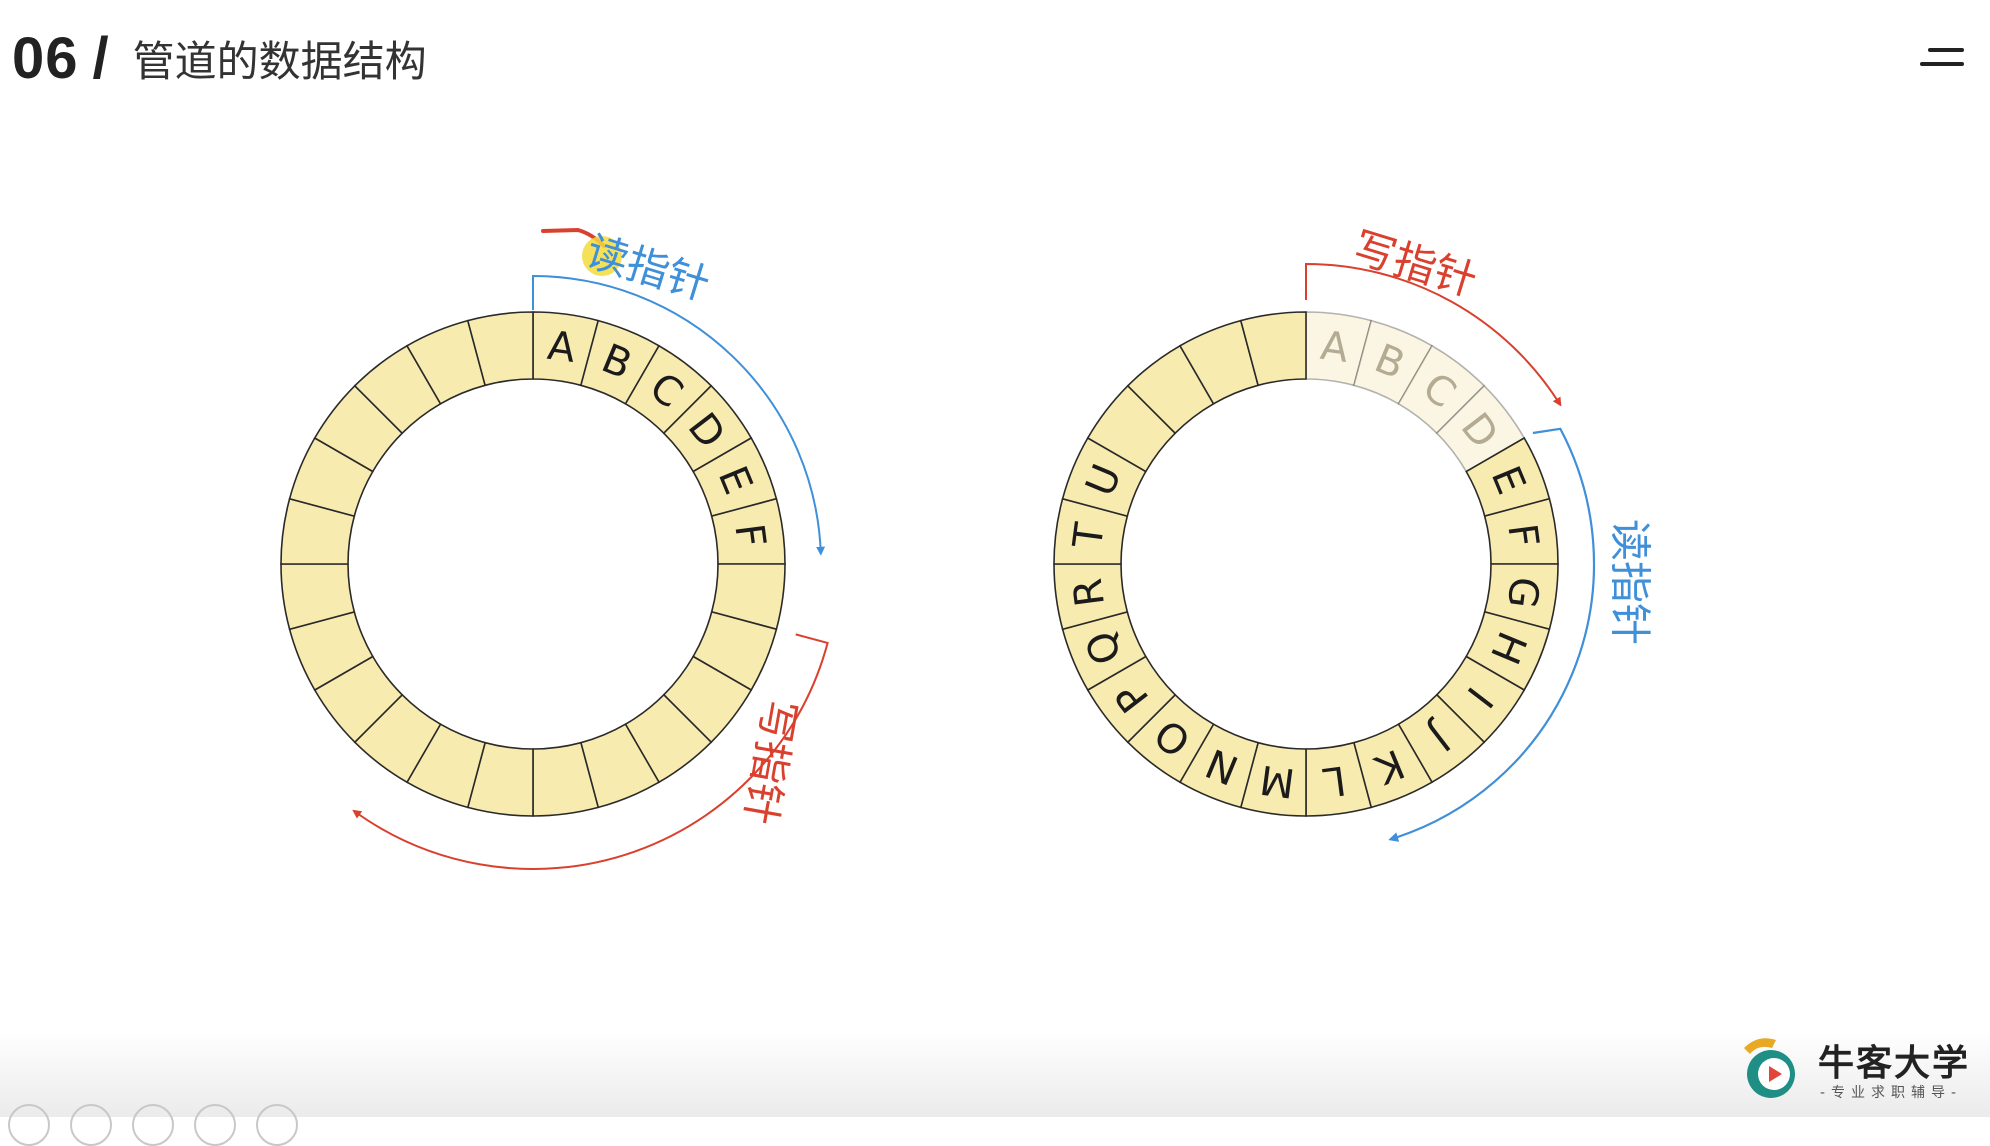  Describe the element at coordinates (1891, 1093) in the screenshot. I see `brand-subtitle: -专业求职辅导-` at that location.